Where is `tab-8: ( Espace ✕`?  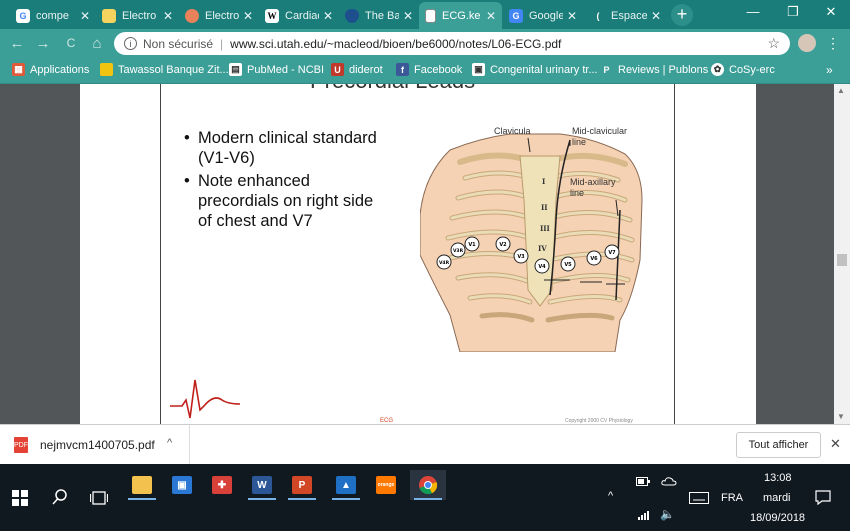 tab-8: ( Espace ✕ is located at coordinates (626, 15).